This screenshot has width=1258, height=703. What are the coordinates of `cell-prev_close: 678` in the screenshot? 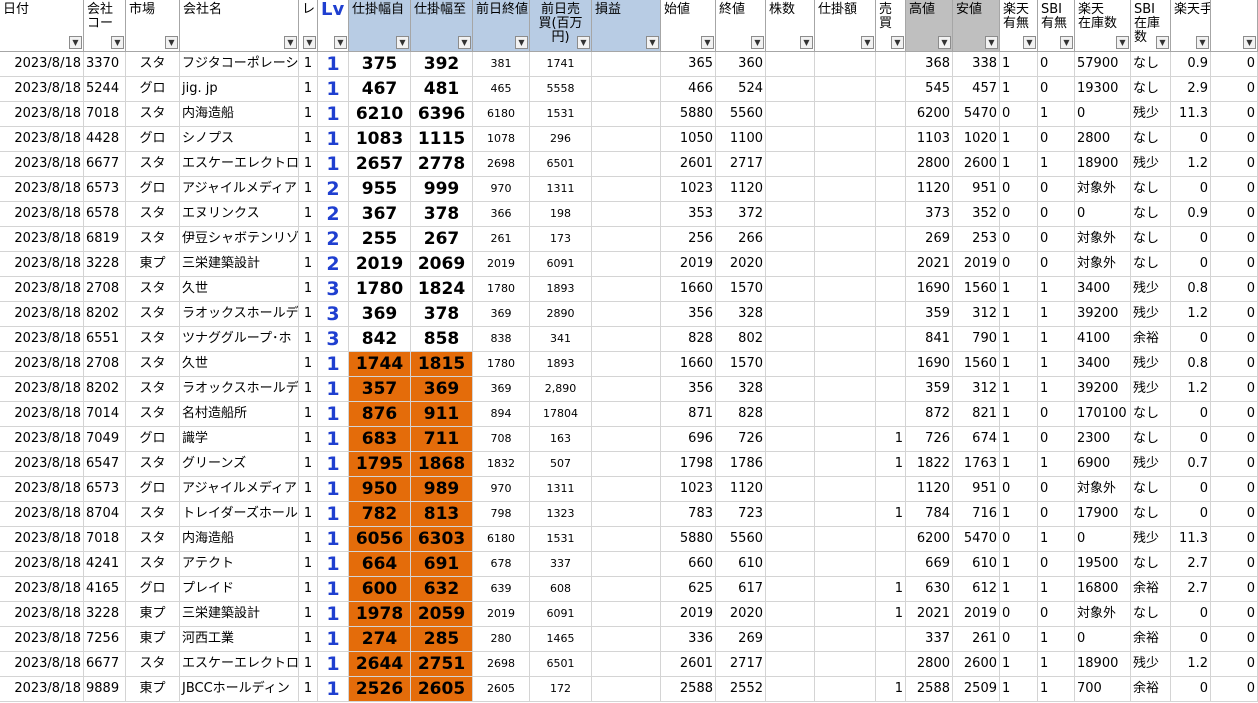 It's located at (501, 564).